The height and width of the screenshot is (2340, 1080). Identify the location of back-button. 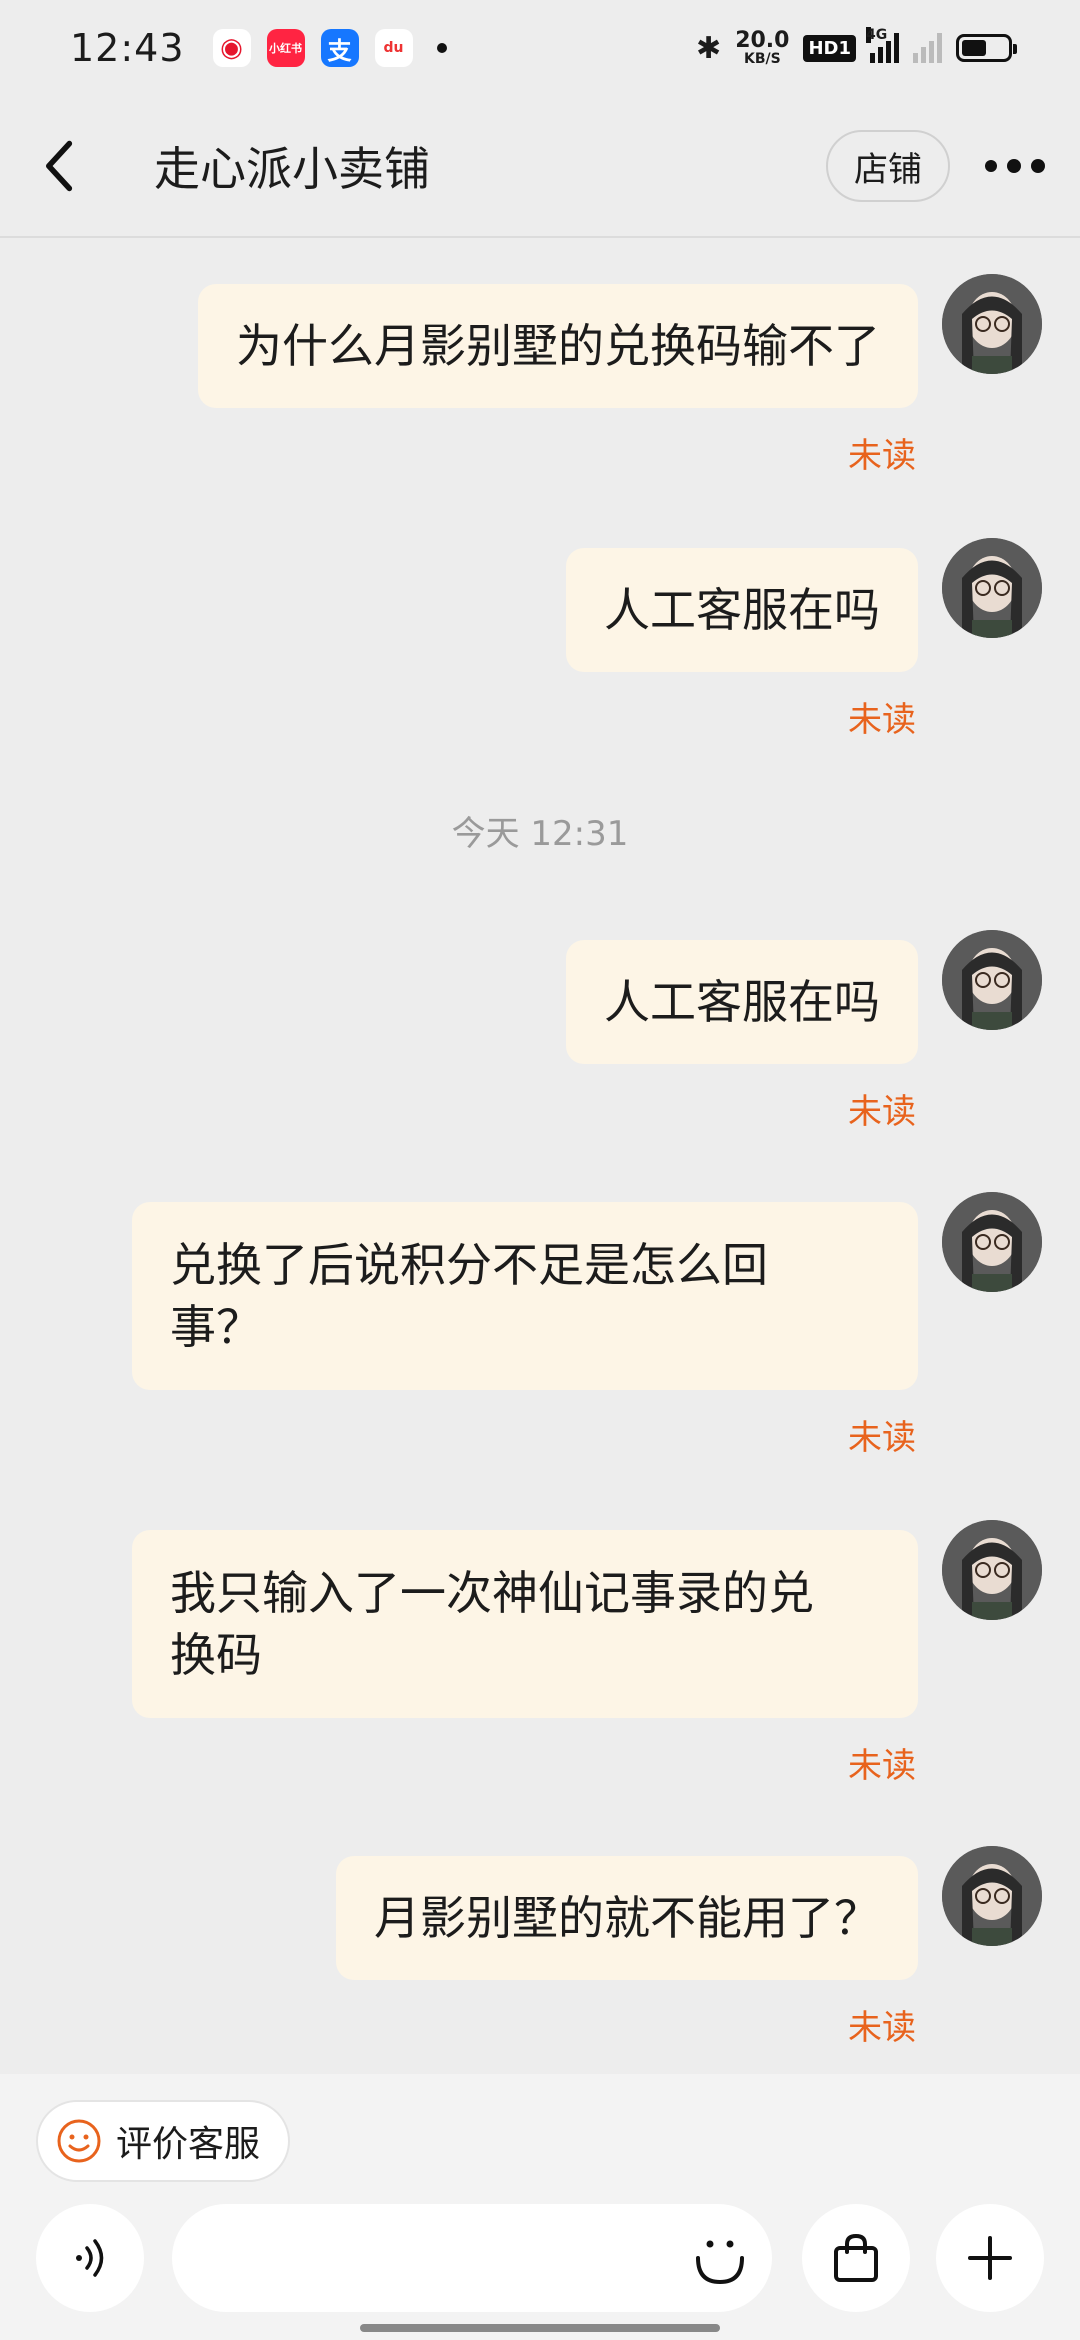
(60, 166).